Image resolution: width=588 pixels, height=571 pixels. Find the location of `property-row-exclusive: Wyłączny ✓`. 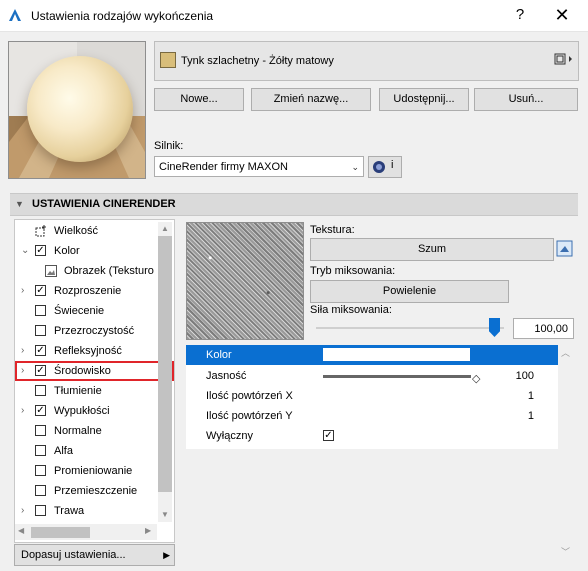

property-row-exclusive: Wyłączny ✓ is located at coordinates (372, 436).